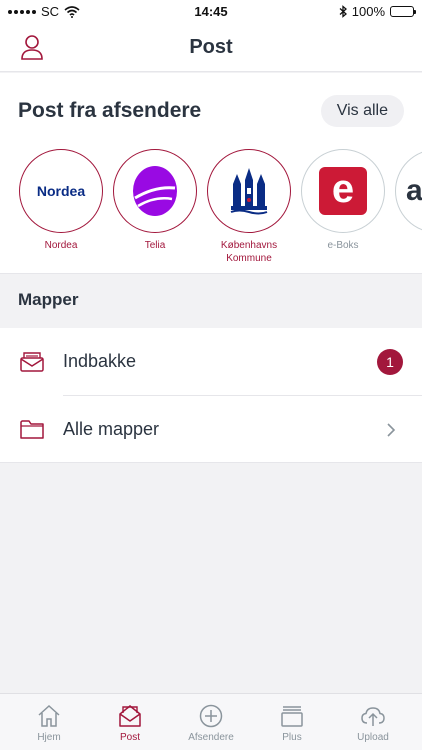 The height and width of the screenshot is (750, 422). Describe the element at coordinates (292, 716) in the screenshot. I see `stack-icon` at that location.